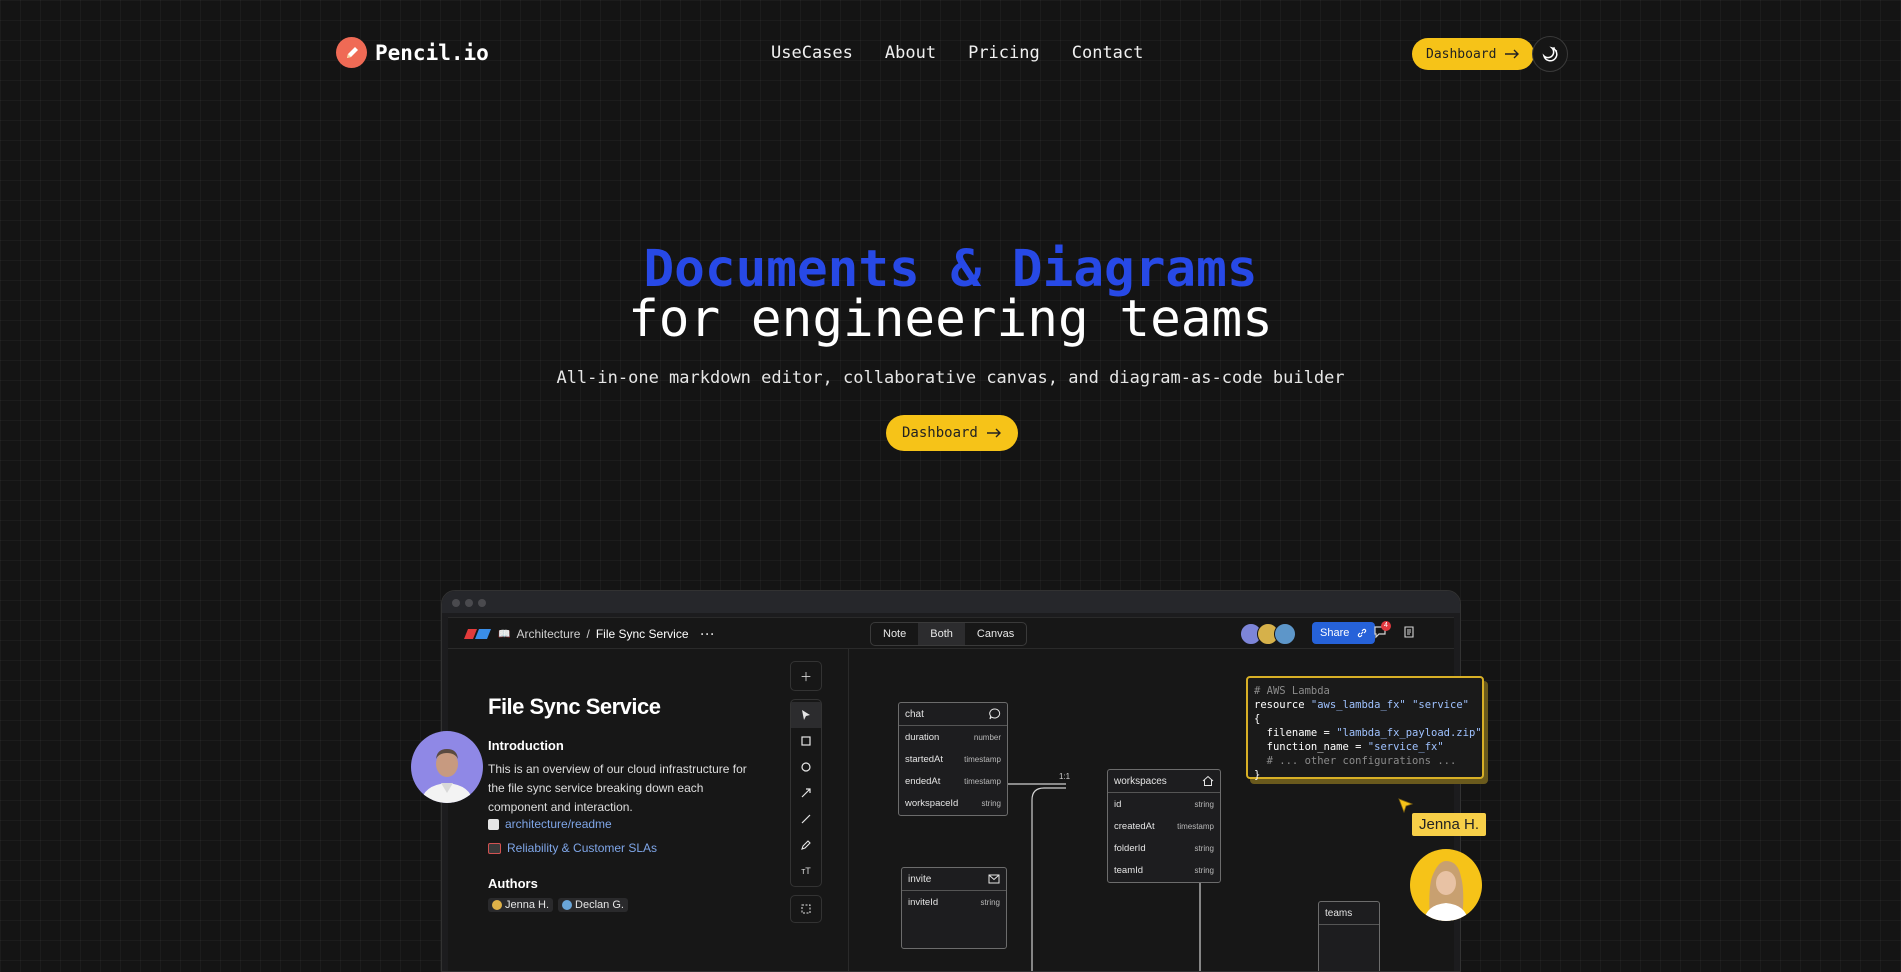 The image size is (1901, 972). I want to click on header-dashboard-button: Dashboard, so click(1473, 54).